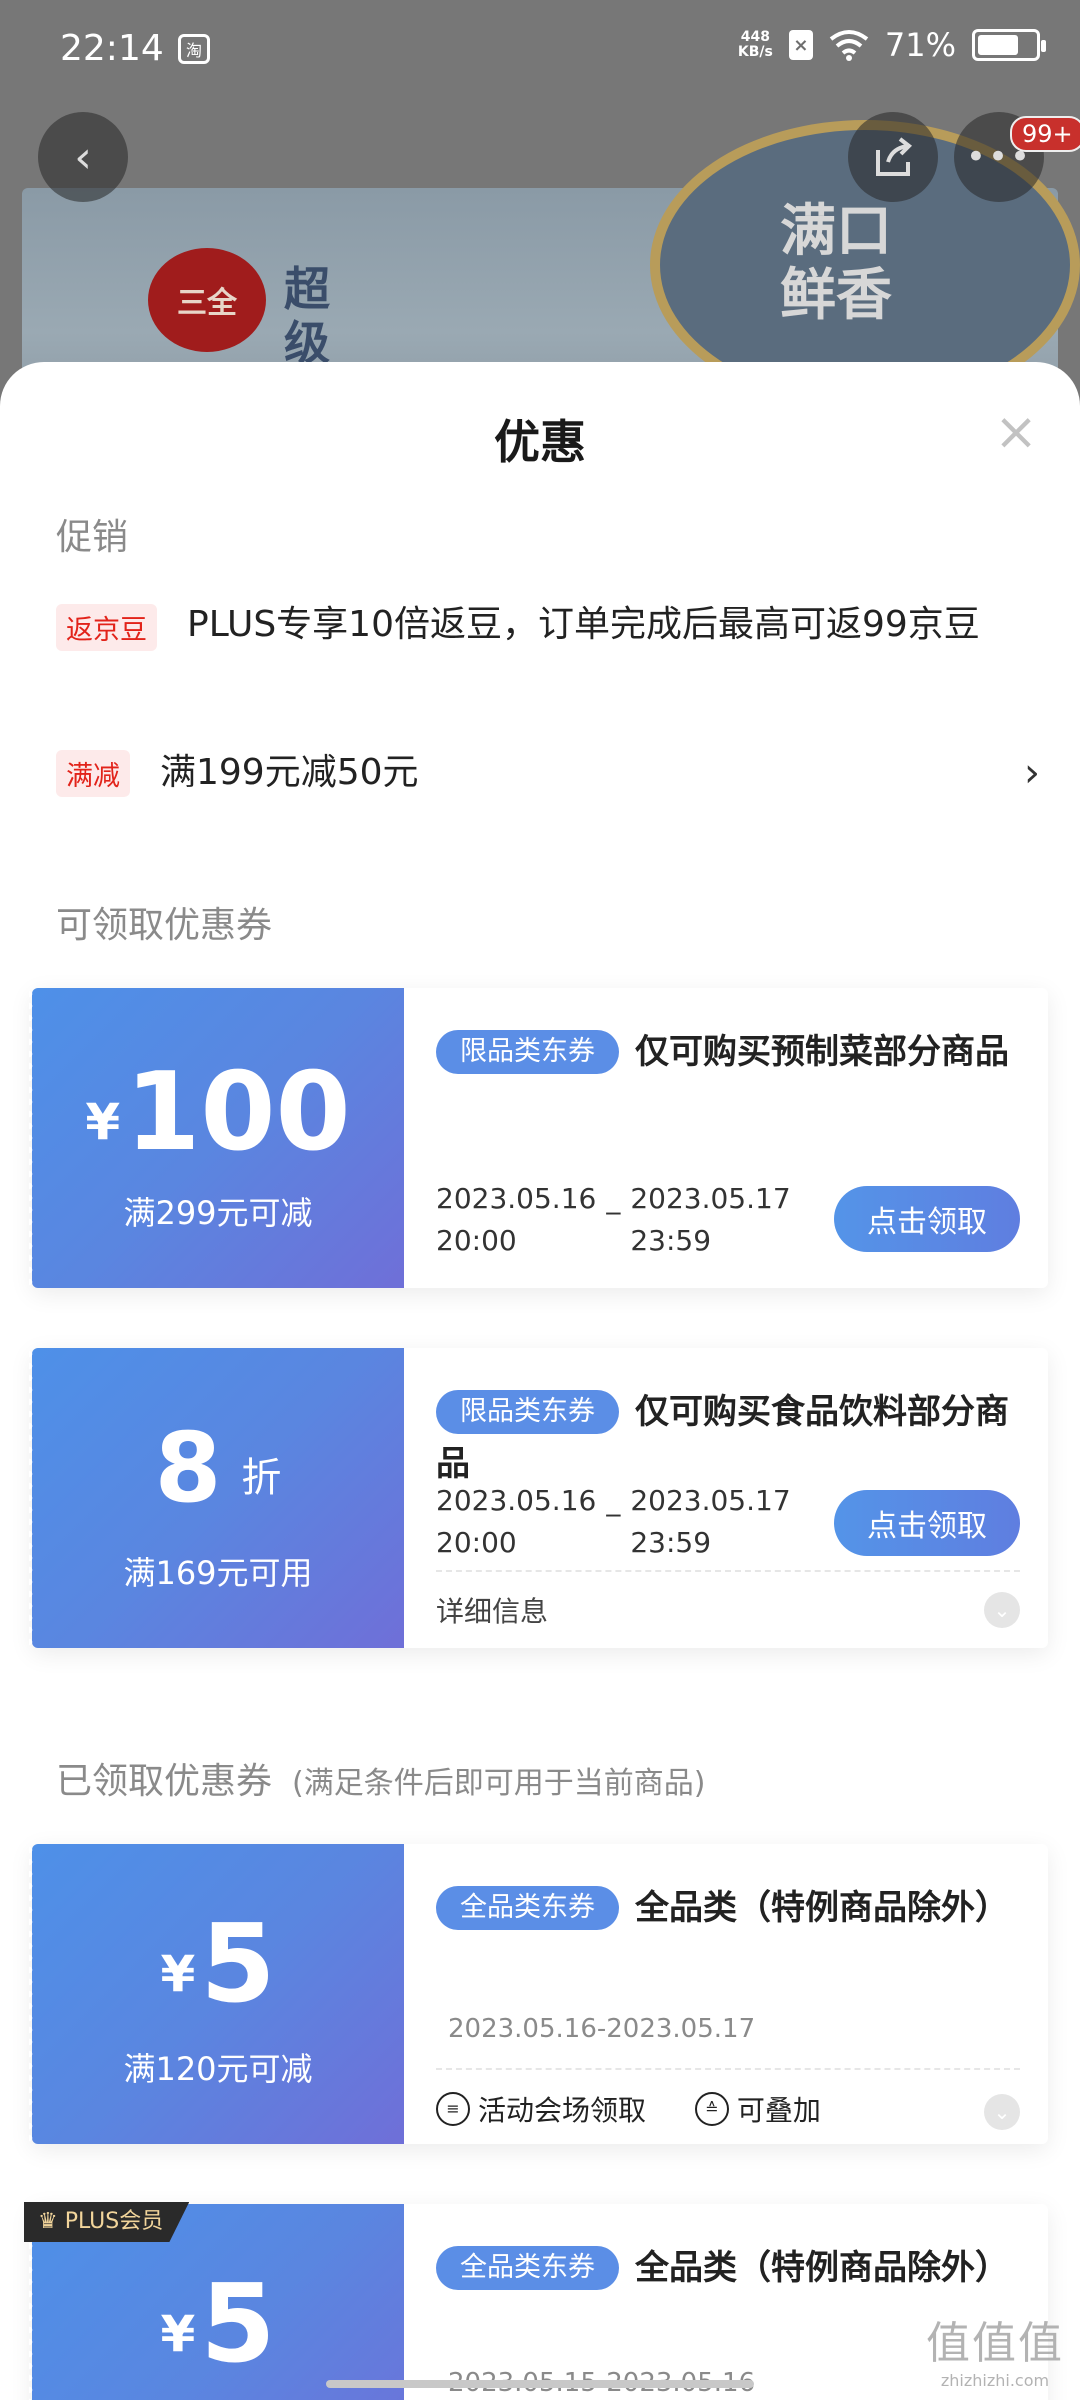 The height and width of the screenshot is (2400, 1080). I want to click on close-icon: ×, so click(1016, 432).